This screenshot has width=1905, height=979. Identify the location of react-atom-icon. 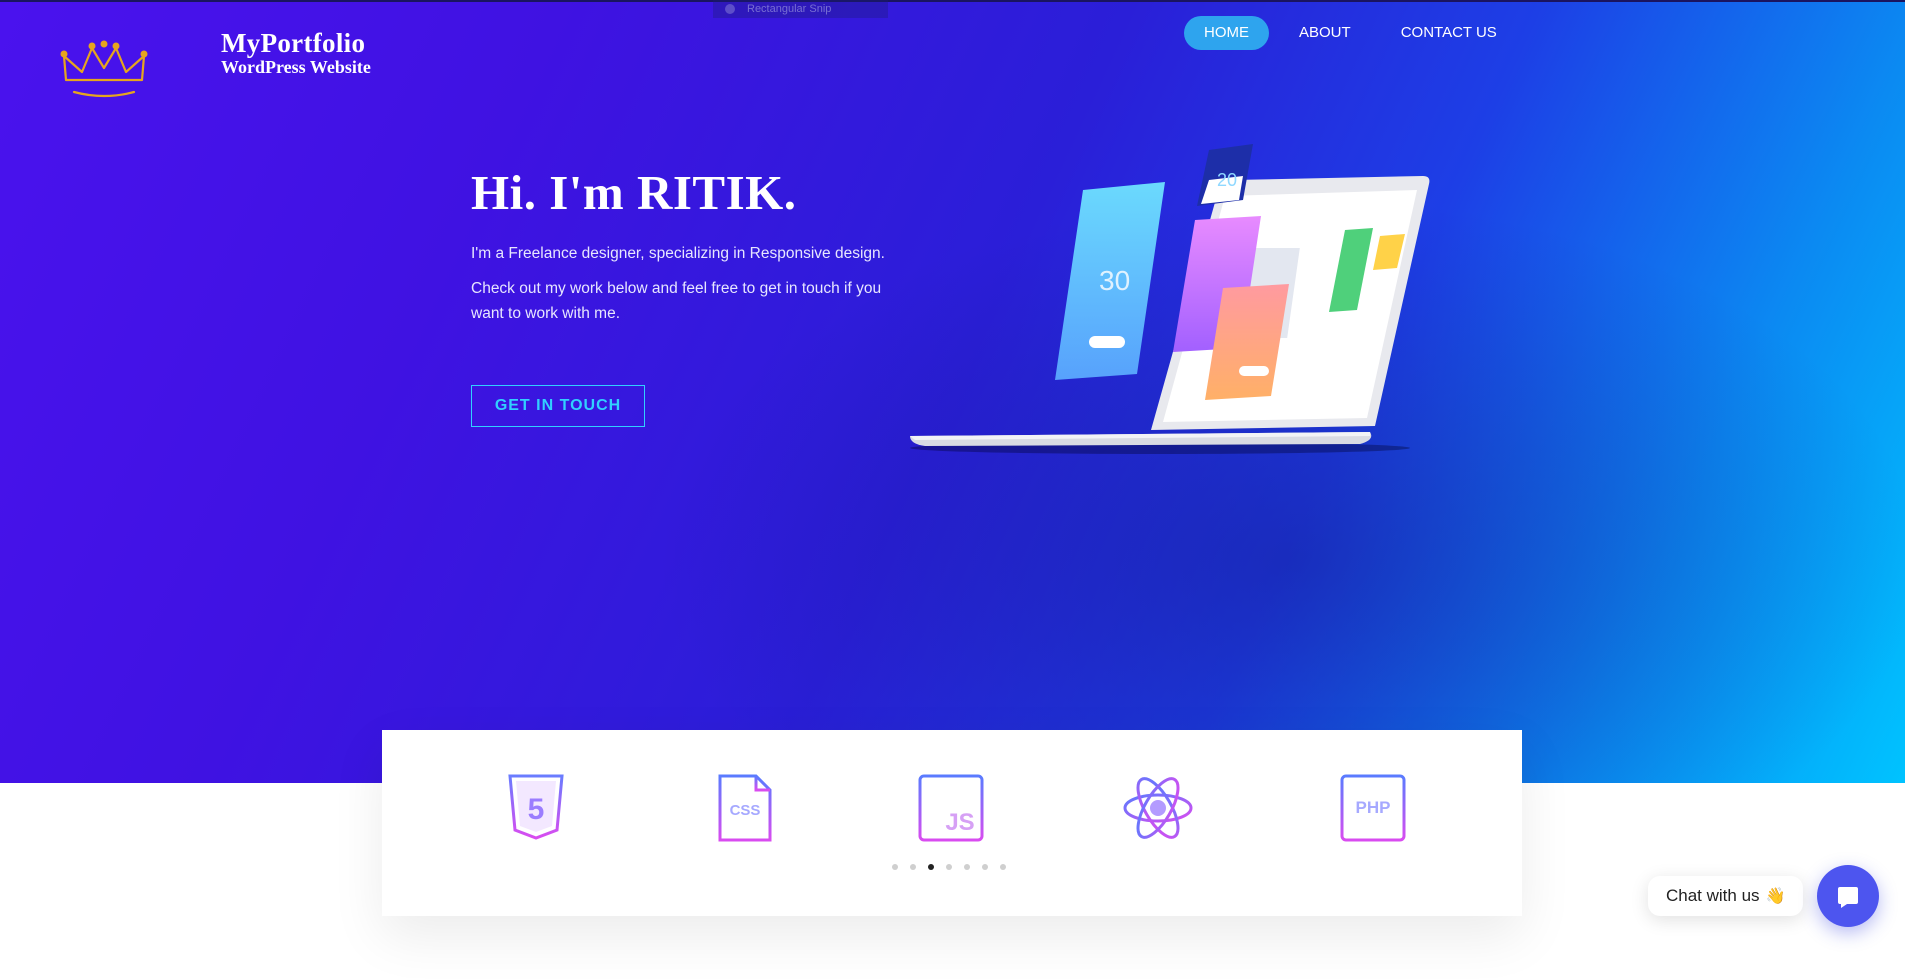
(1158, 808).